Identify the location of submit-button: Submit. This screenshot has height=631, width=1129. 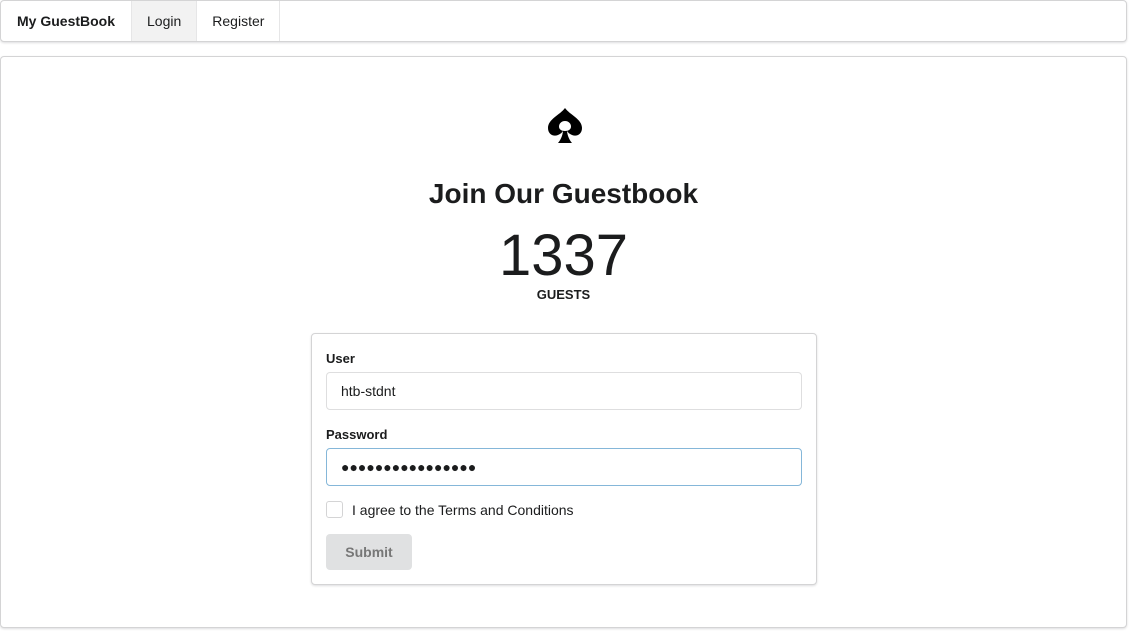
(369, 552).